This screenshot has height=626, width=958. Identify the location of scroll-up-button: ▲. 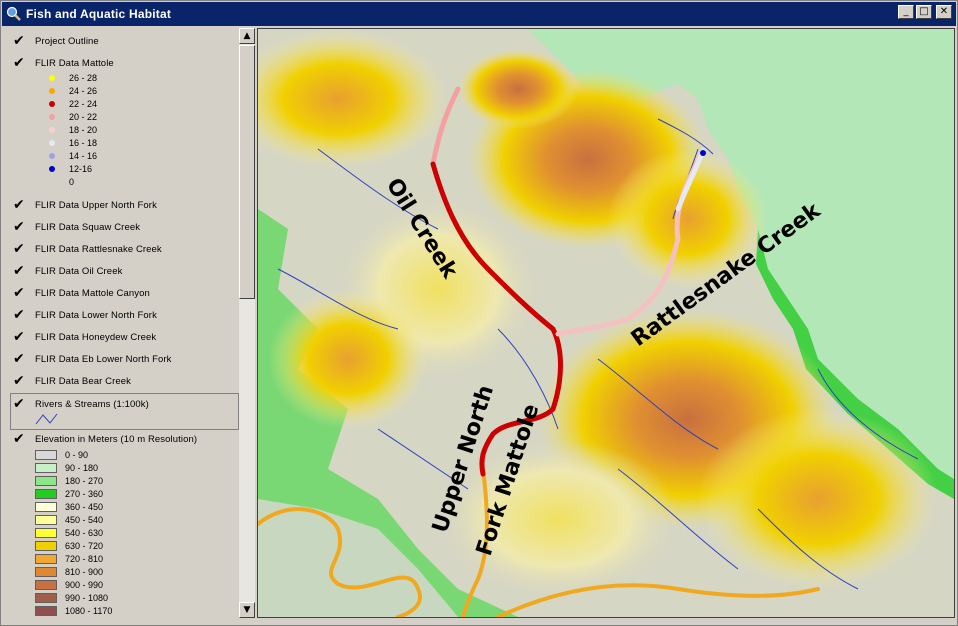
(247, 36).